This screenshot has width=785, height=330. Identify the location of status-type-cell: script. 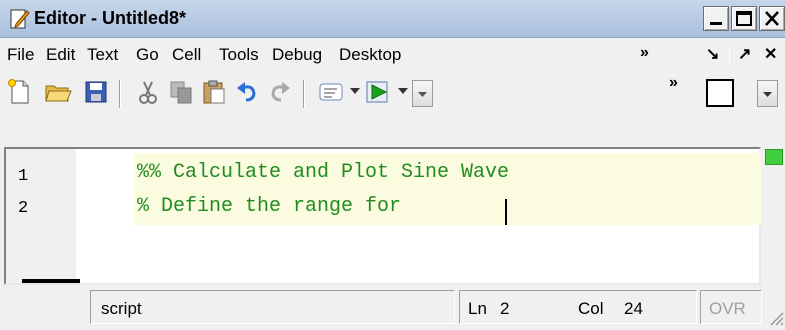
(272, 307).